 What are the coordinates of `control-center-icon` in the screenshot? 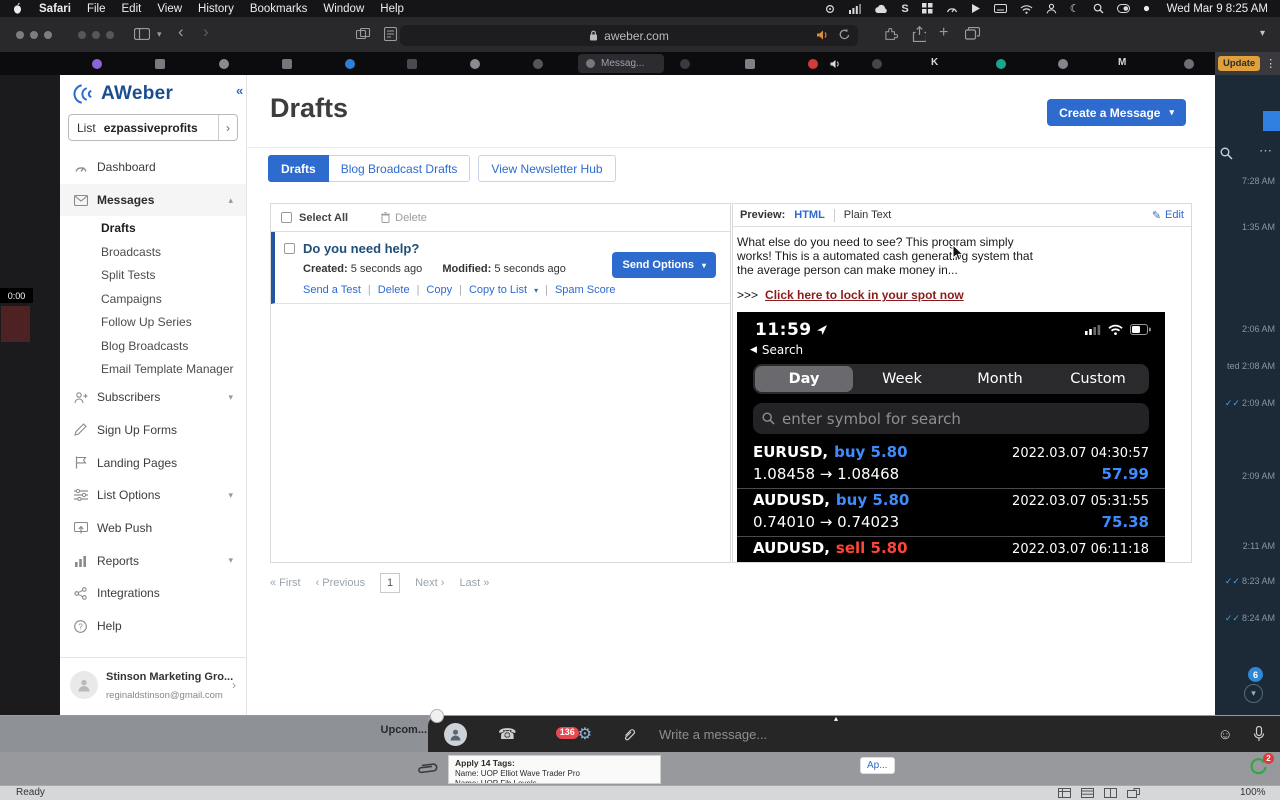 It's located at (1123, 8).